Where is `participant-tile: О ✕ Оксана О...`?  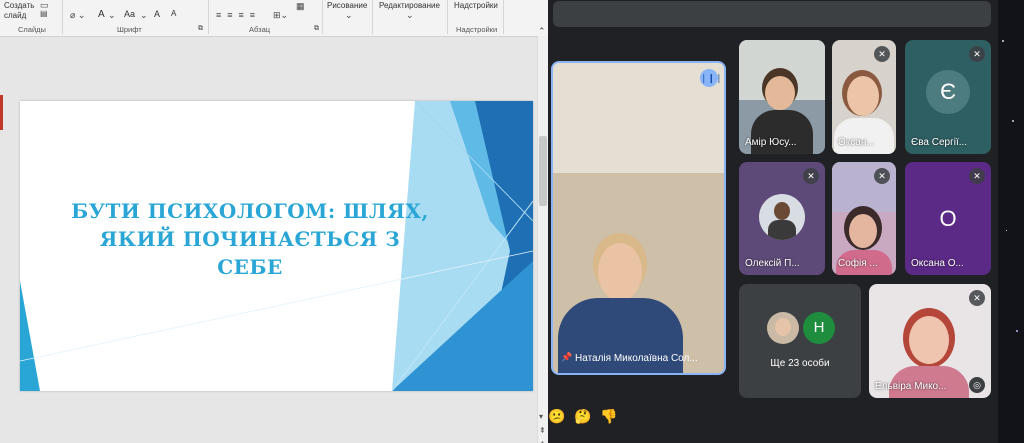
participant-tile: О ✕ Оксана О... is located at coordinates (948, 218).